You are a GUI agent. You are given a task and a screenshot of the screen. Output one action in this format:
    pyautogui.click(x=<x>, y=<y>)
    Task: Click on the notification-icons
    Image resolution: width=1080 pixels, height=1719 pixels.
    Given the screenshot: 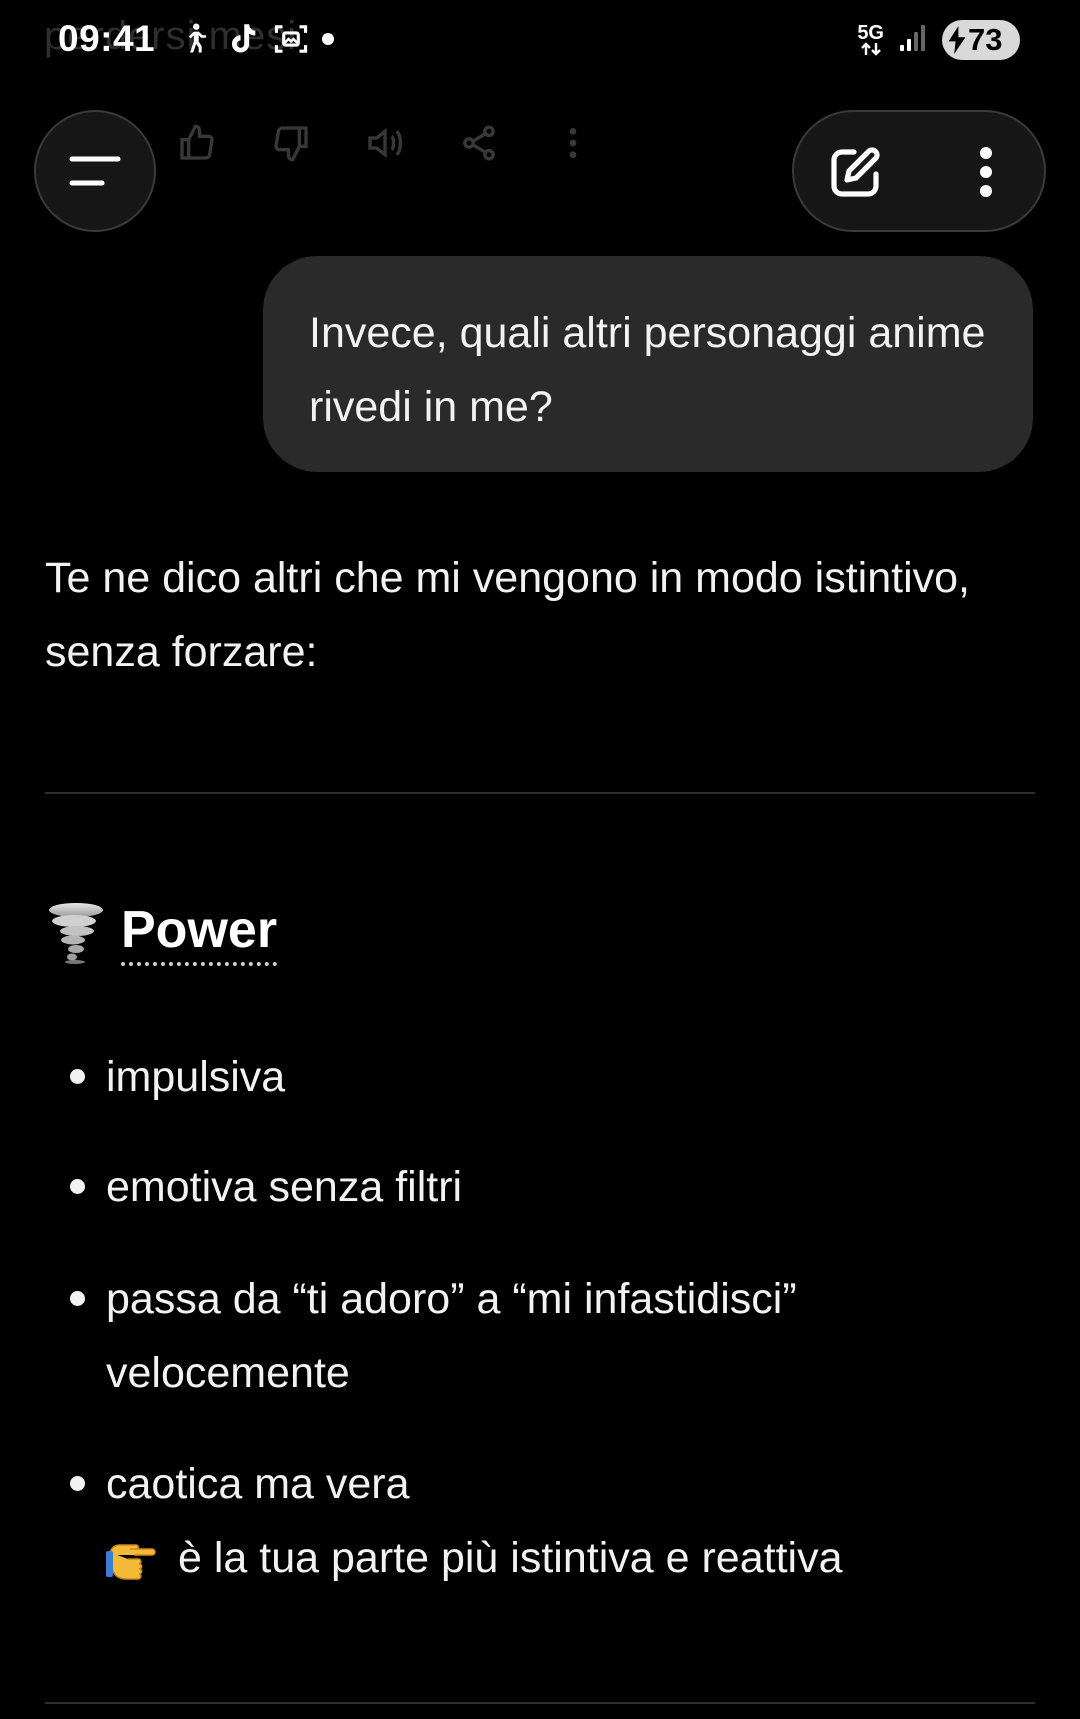 What is the action you would take?
    pyautogui.click(x=256, y=39)
    